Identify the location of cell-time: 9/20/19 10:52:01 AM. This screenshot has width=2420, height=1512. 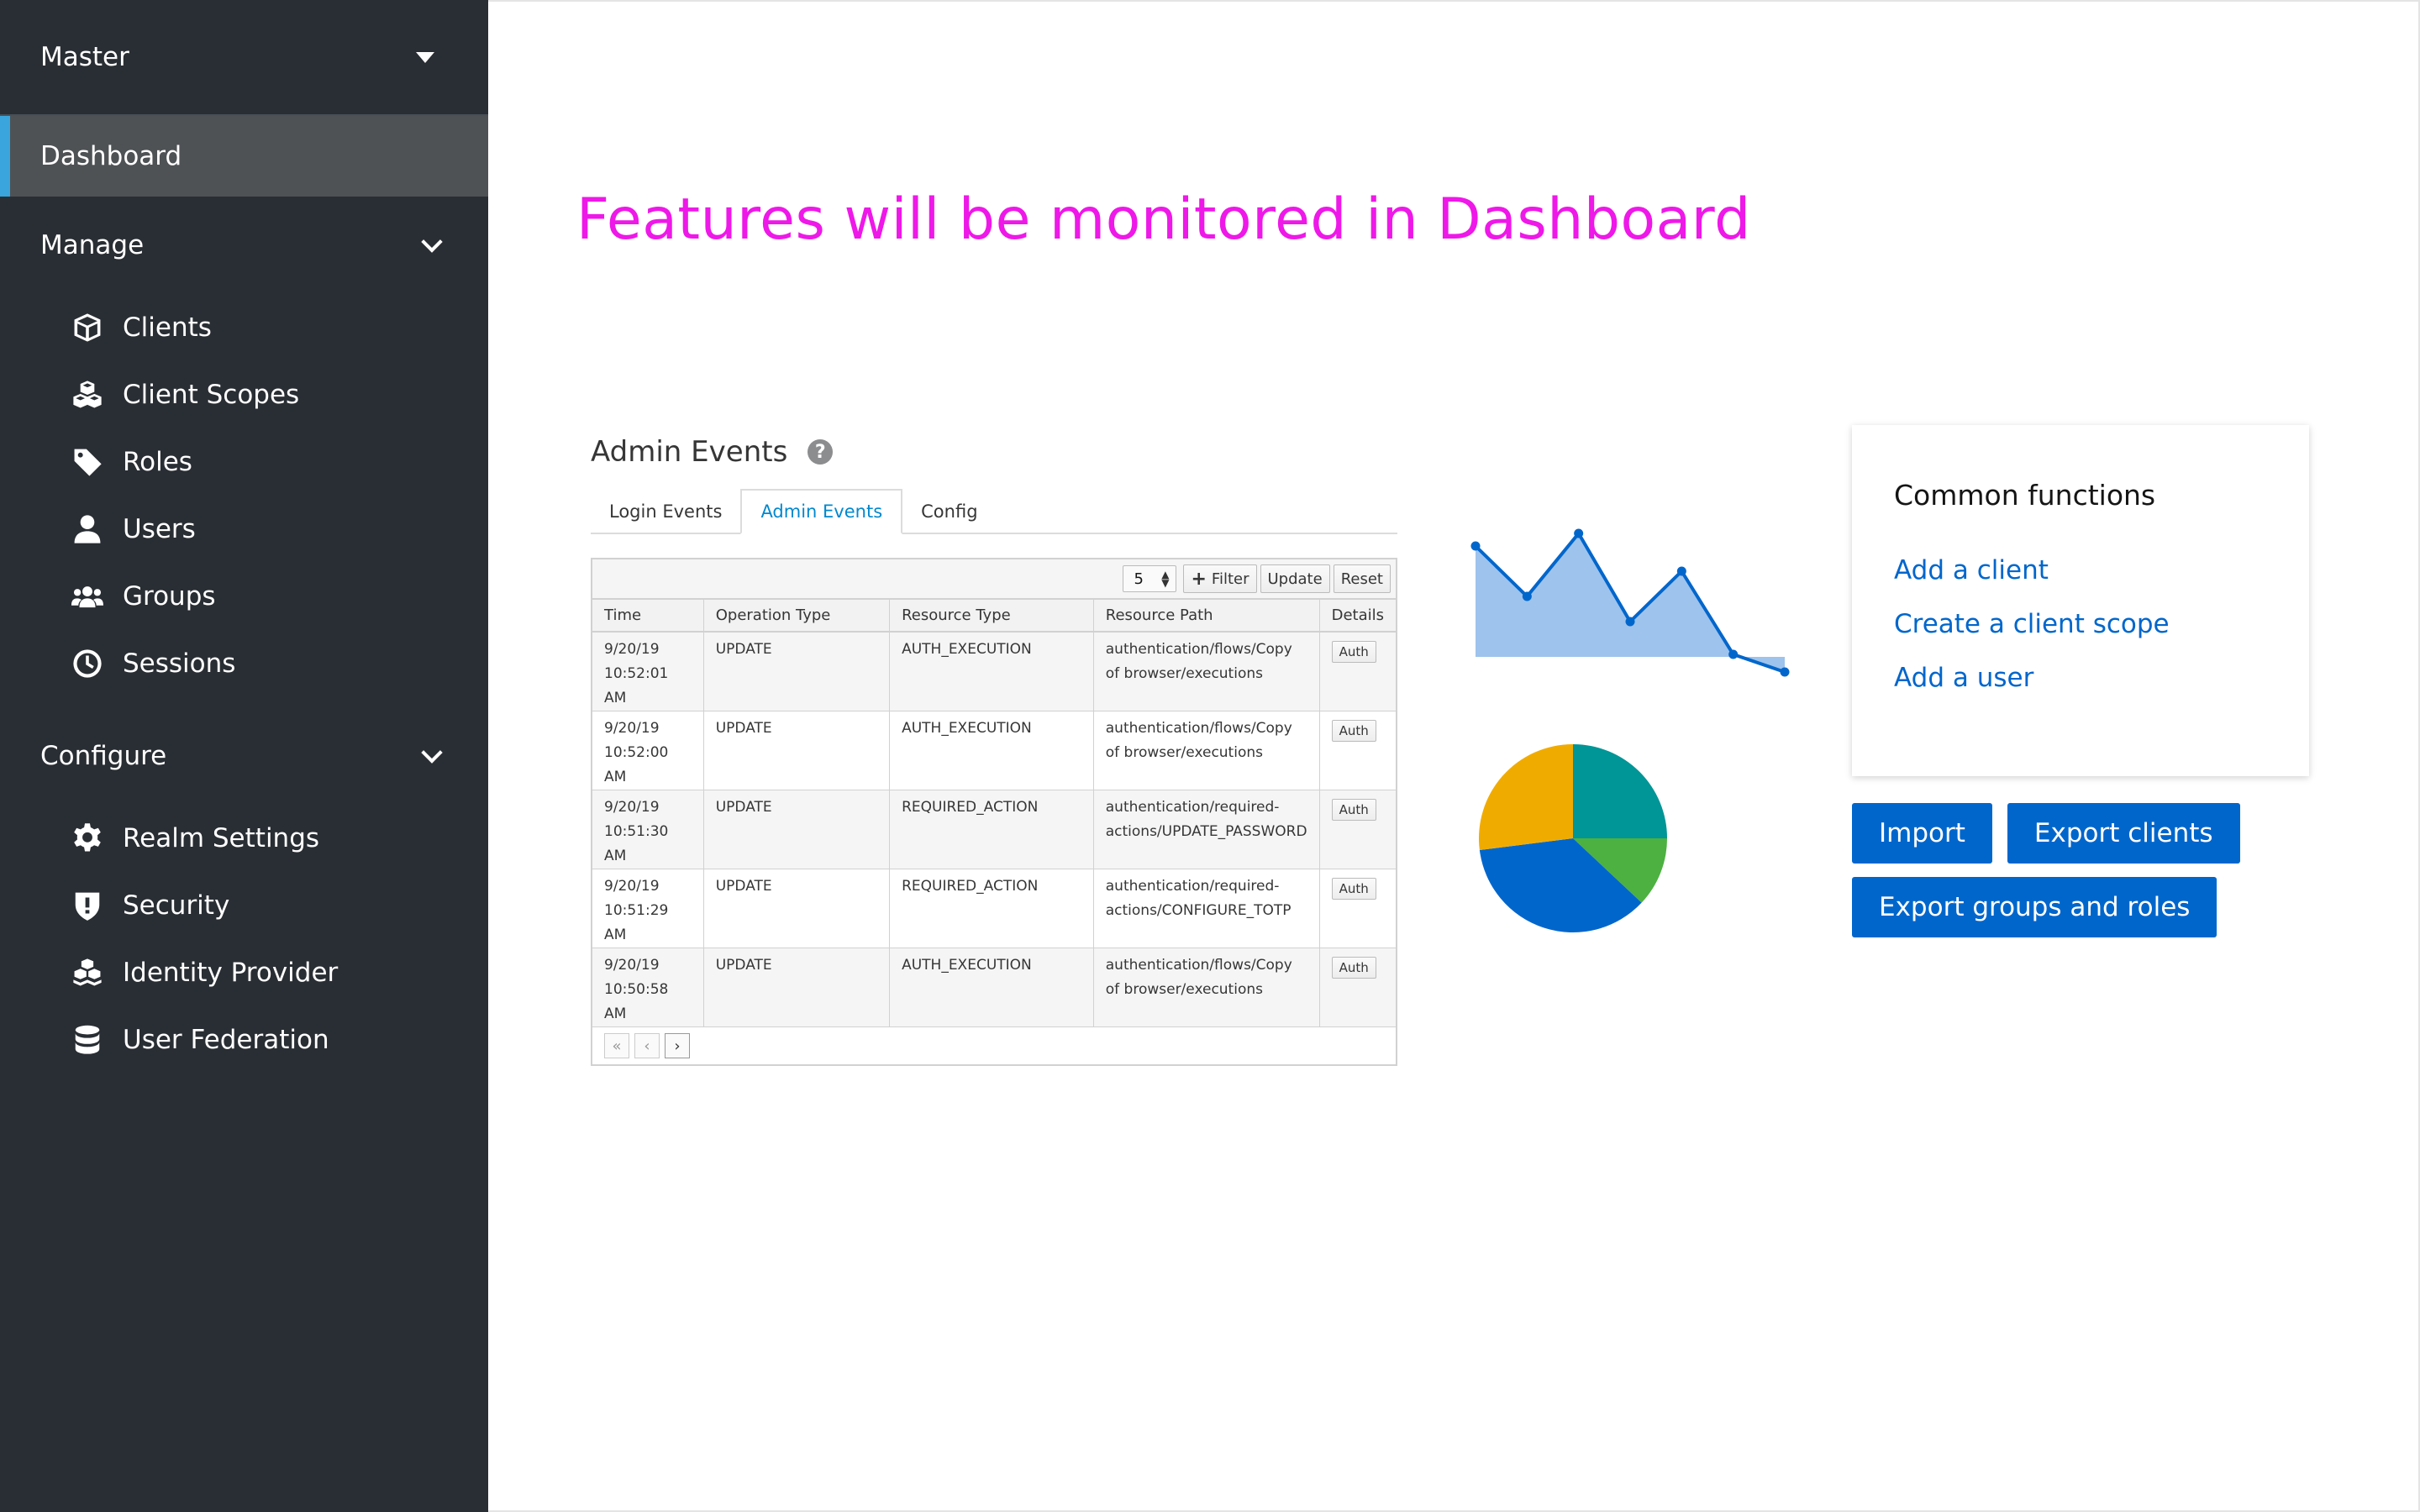
(648, 671).